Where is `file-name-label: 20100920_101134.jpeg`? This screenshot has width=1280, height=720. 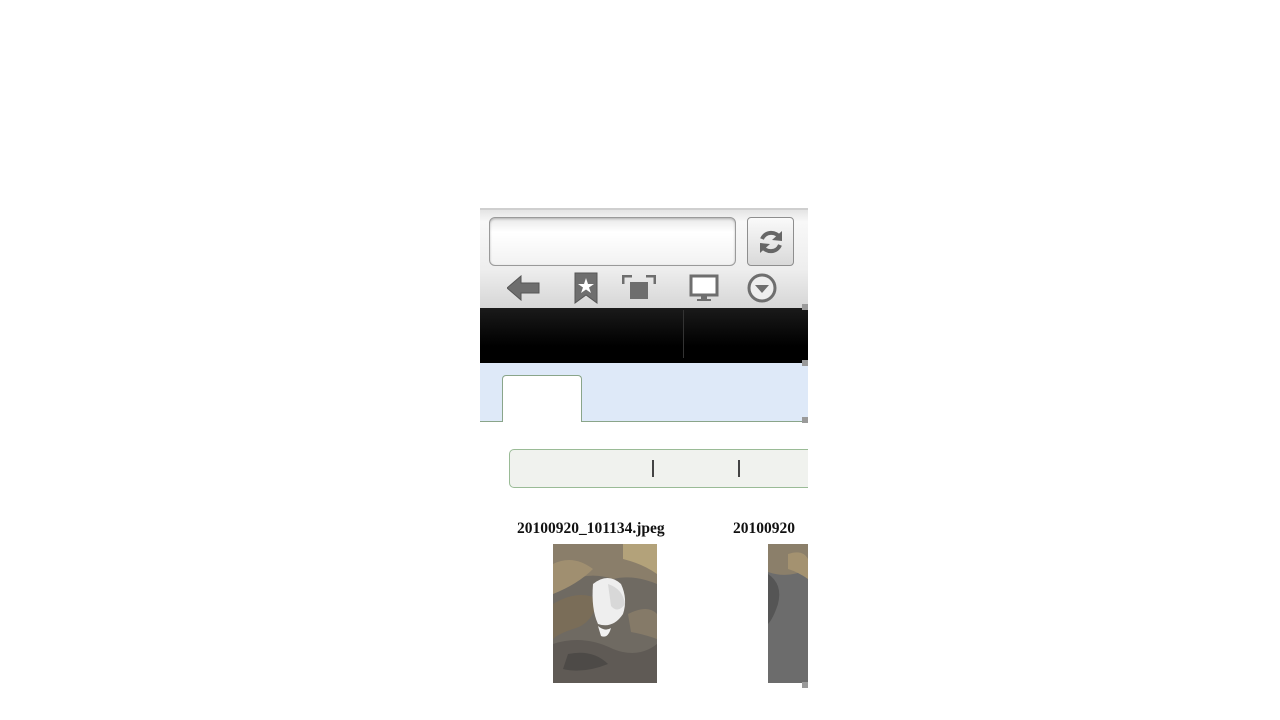 file-name-label: 20100920_101134.jpeg is located at coordinates (591, 528).